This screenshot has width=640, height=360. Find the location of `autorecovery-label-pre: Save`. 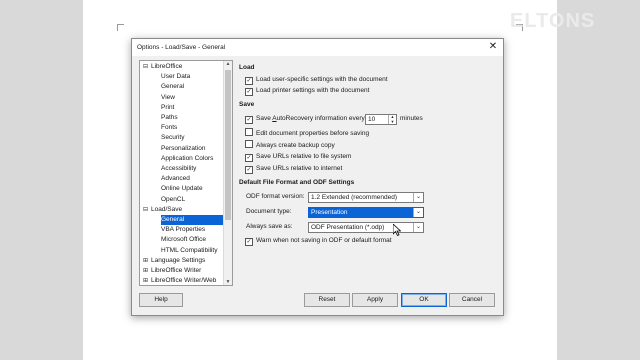

autorecovery-label-pre: Save is located at coordinates (264, 118).